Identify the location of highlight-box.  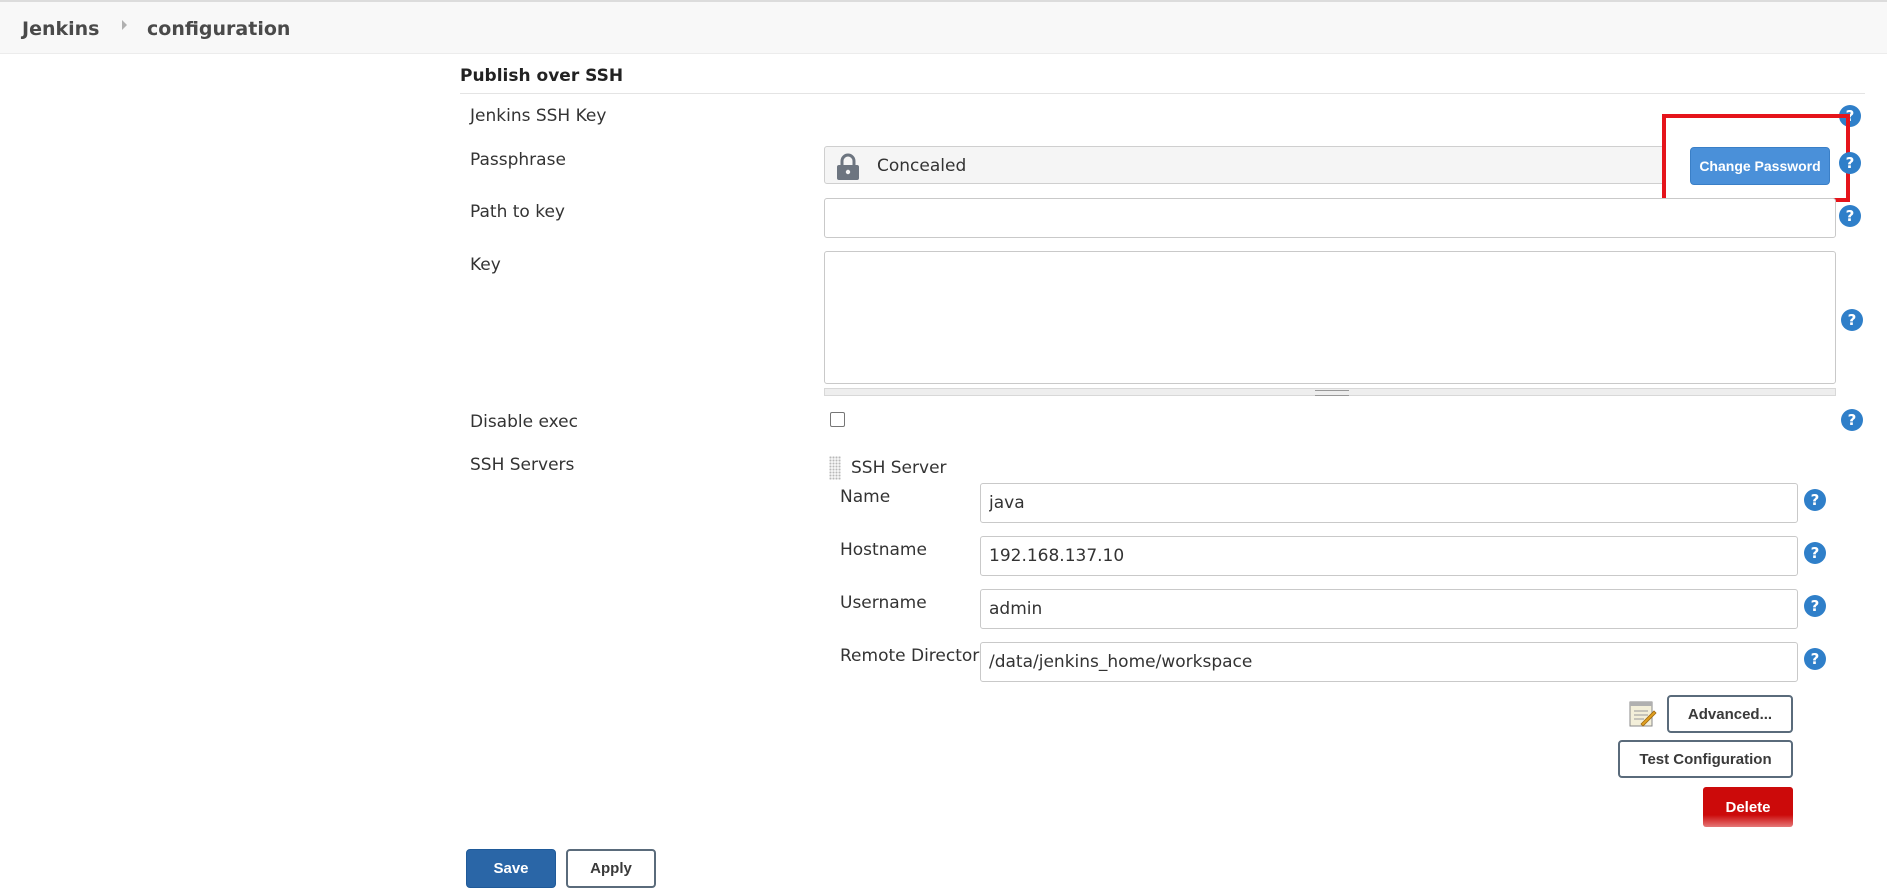
(1756, 158).